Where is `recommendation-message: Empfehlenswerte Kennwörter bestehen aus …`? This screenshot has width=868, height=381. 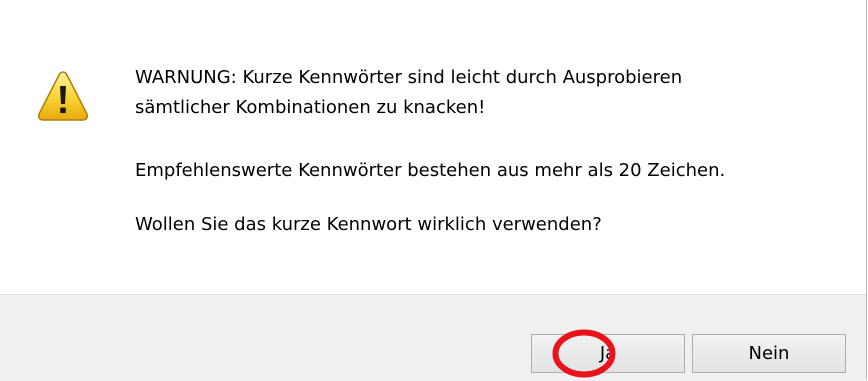 recommendation-message: Empfehlenswerte Kennwörter bestehen aus … is located at coordinates (430, 170).